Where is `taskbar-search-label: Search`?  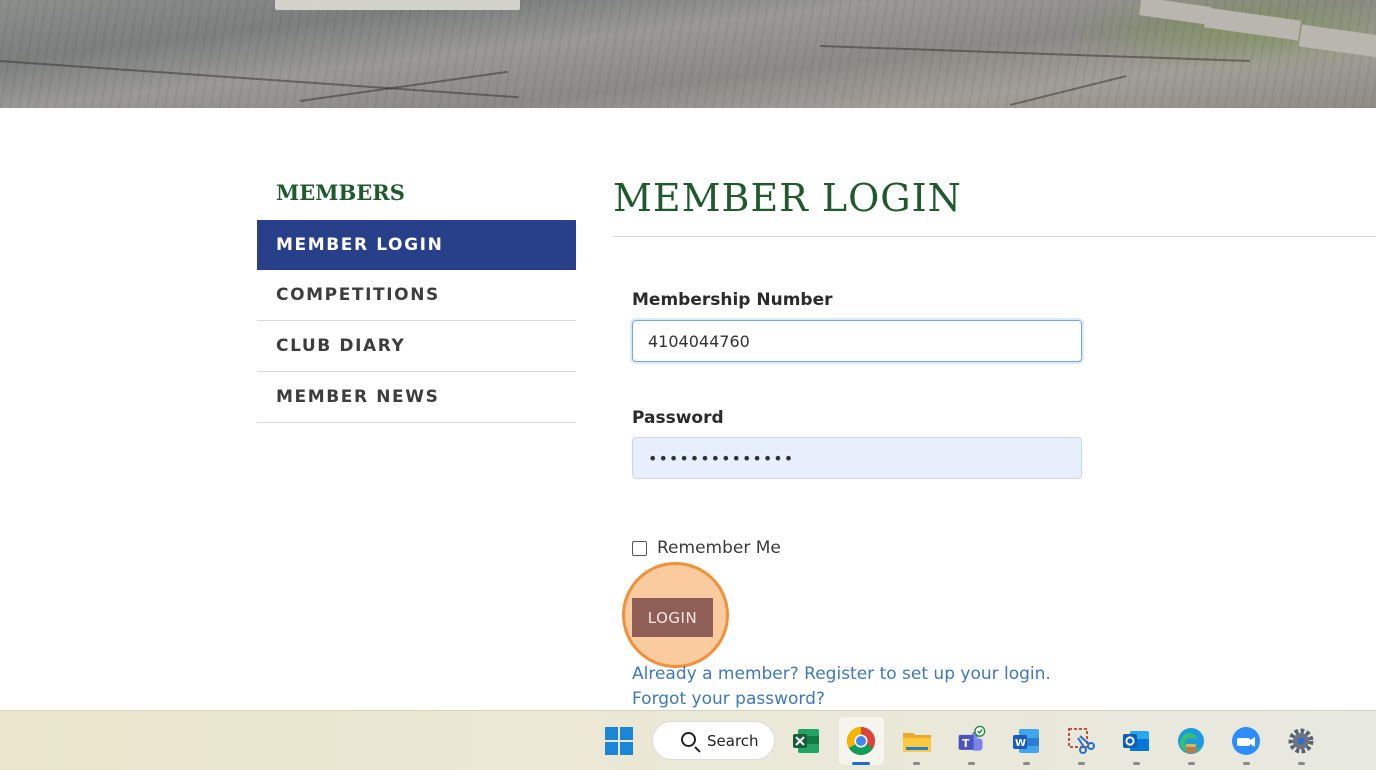
taskbar-search-label: Search is located at coordinates (733, 740).